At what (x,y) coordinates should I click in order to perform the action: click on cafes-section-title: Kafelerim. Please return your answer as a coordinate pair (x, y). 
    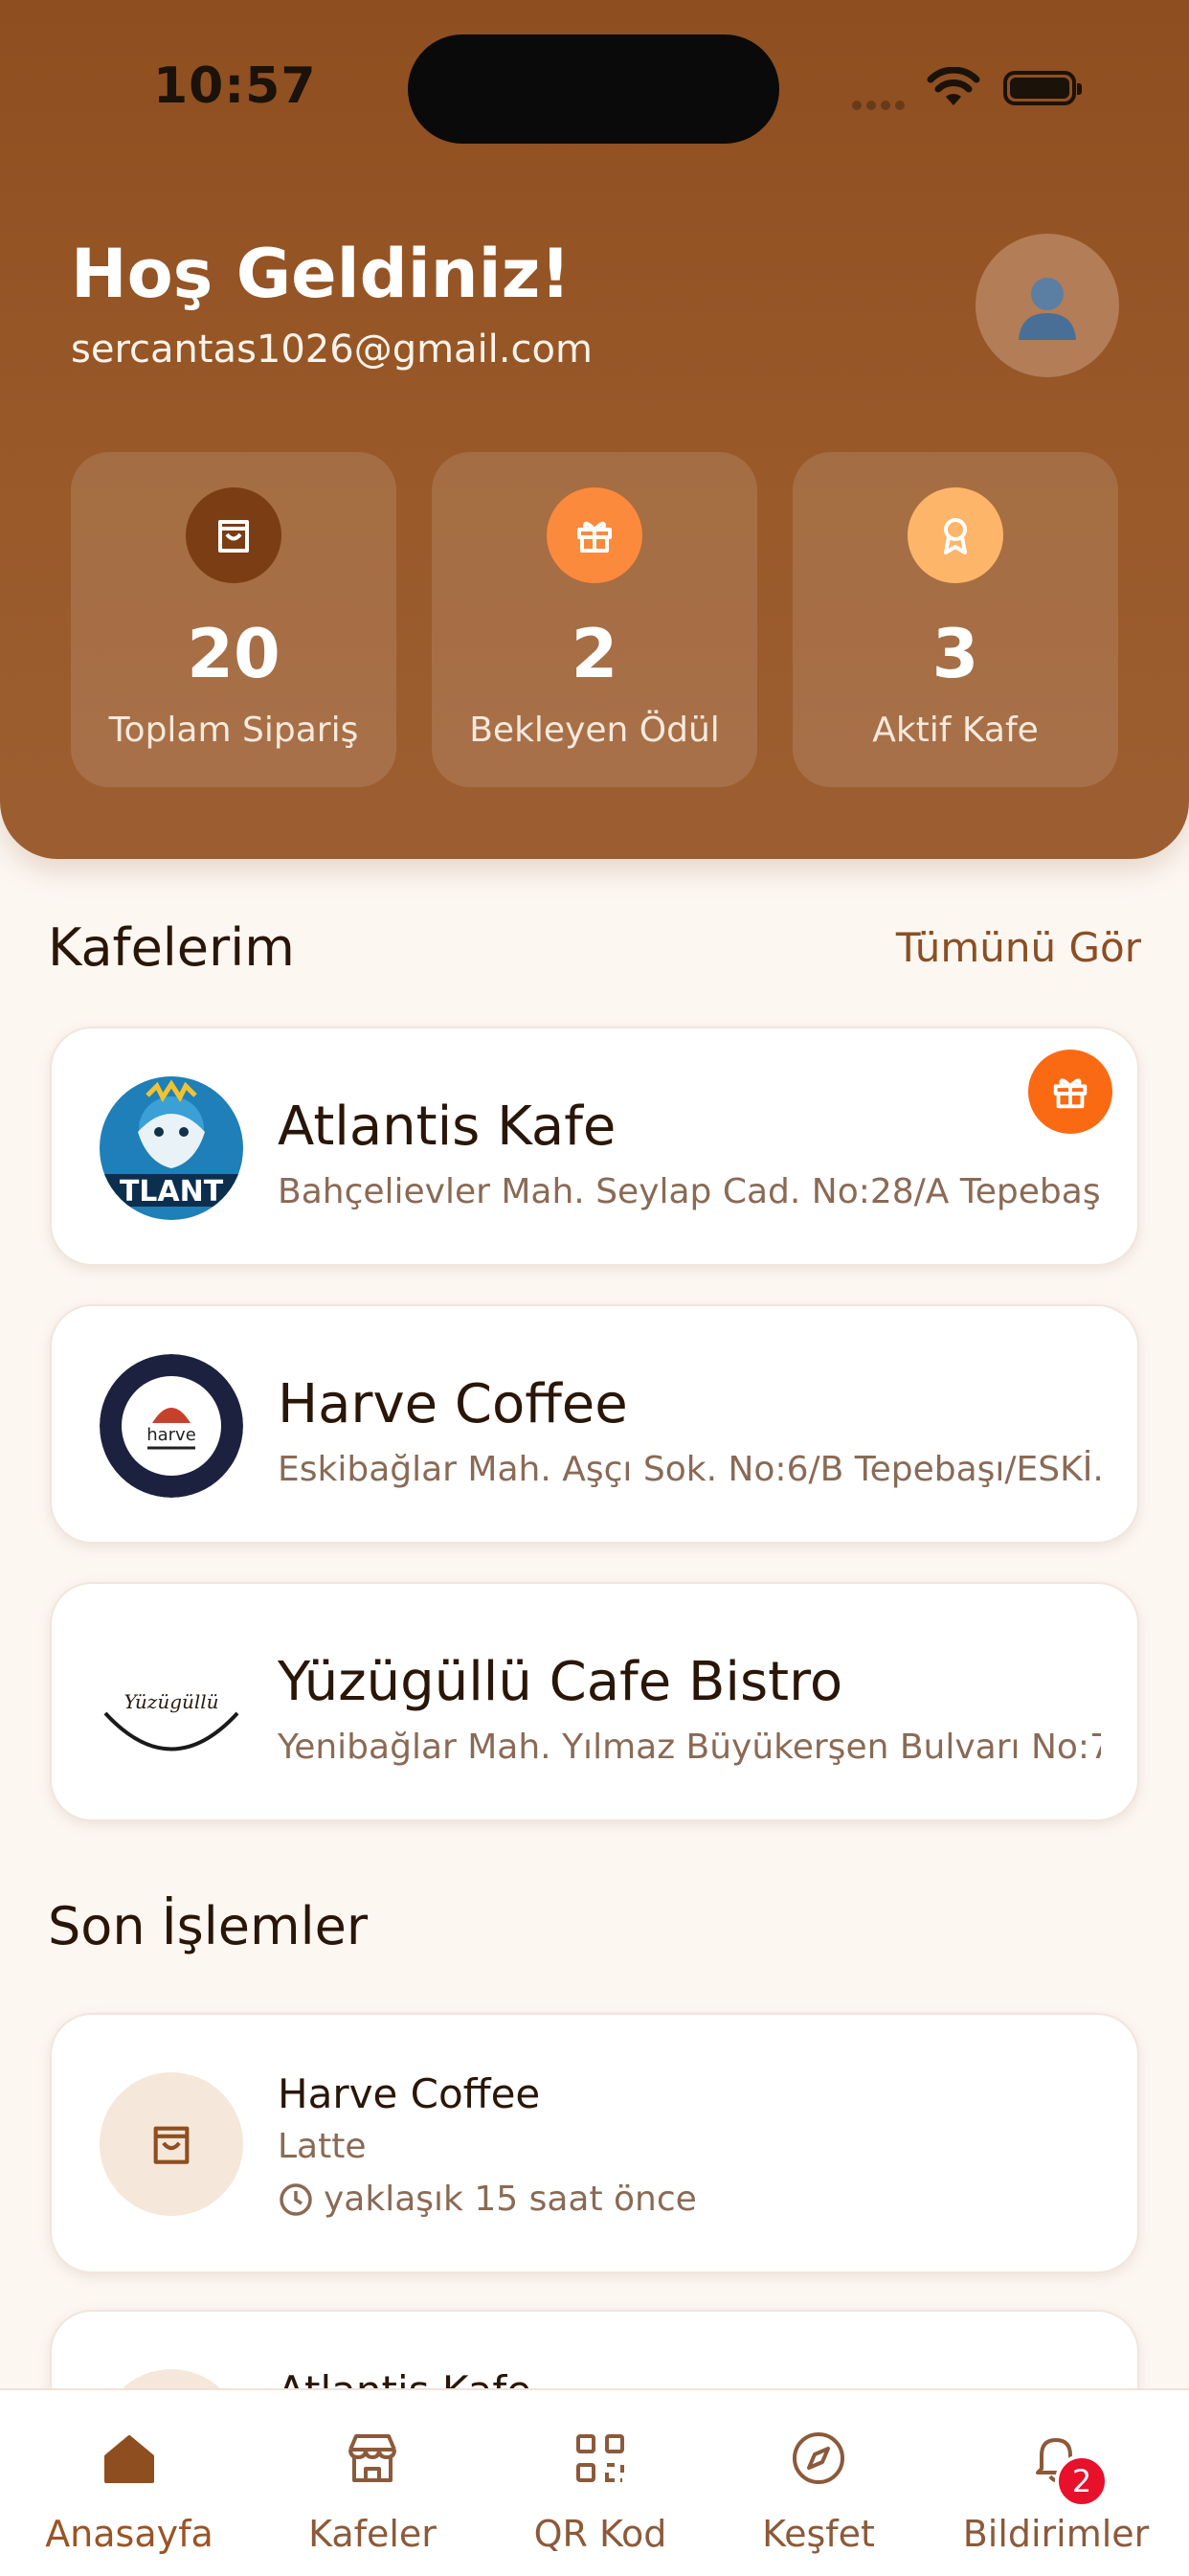
    Looking at the image, I should click on (171, 947).